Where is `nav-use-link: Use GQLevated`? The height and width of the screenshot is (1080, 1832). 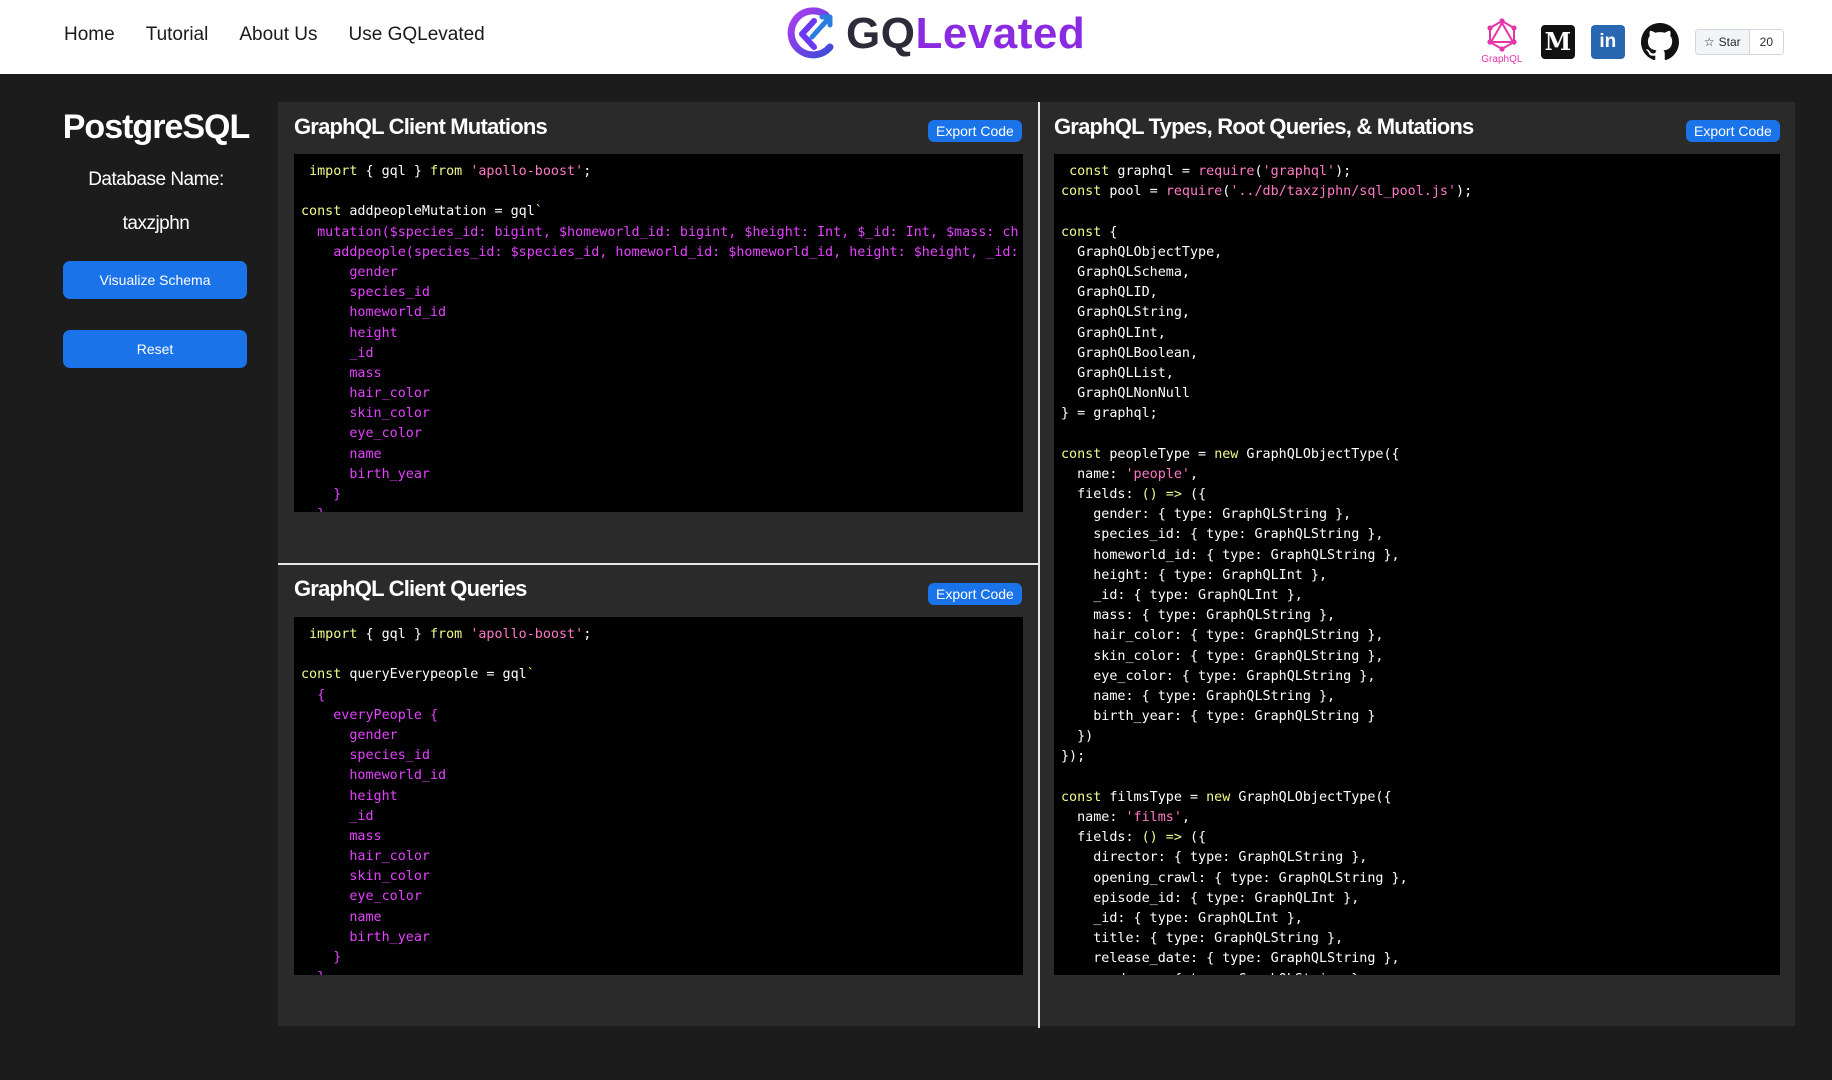 nav-use-link: Use GQLevated is located at coordinates (417, 35).